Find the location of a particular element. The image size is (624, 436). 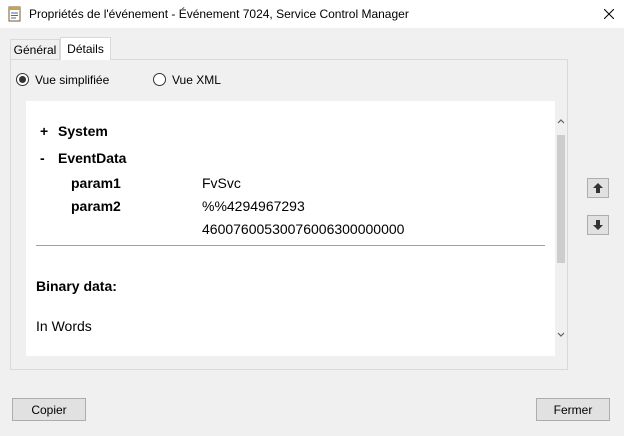

close-button: Fermer is located at coordinates (573, 409).